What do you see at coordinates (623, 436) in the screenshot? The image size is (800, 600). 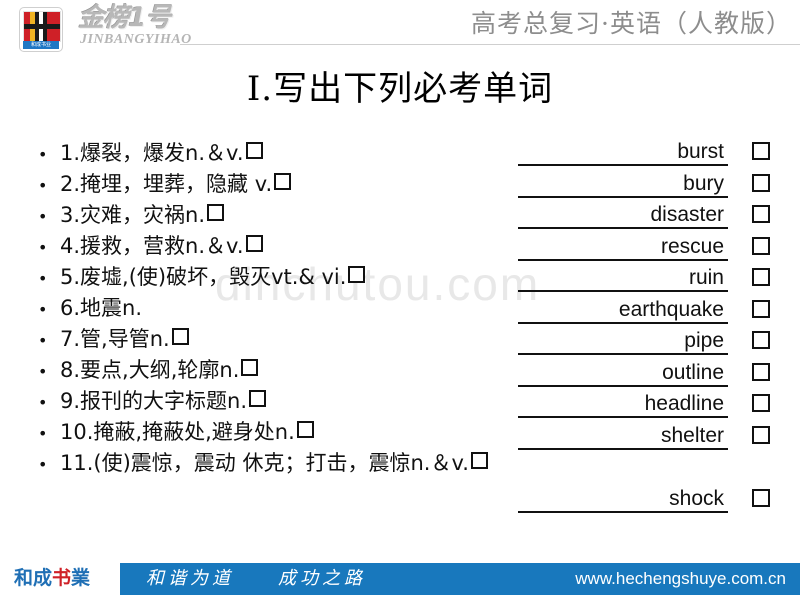 I see `answer-blank: shelter` at bounding box center [623, 436].